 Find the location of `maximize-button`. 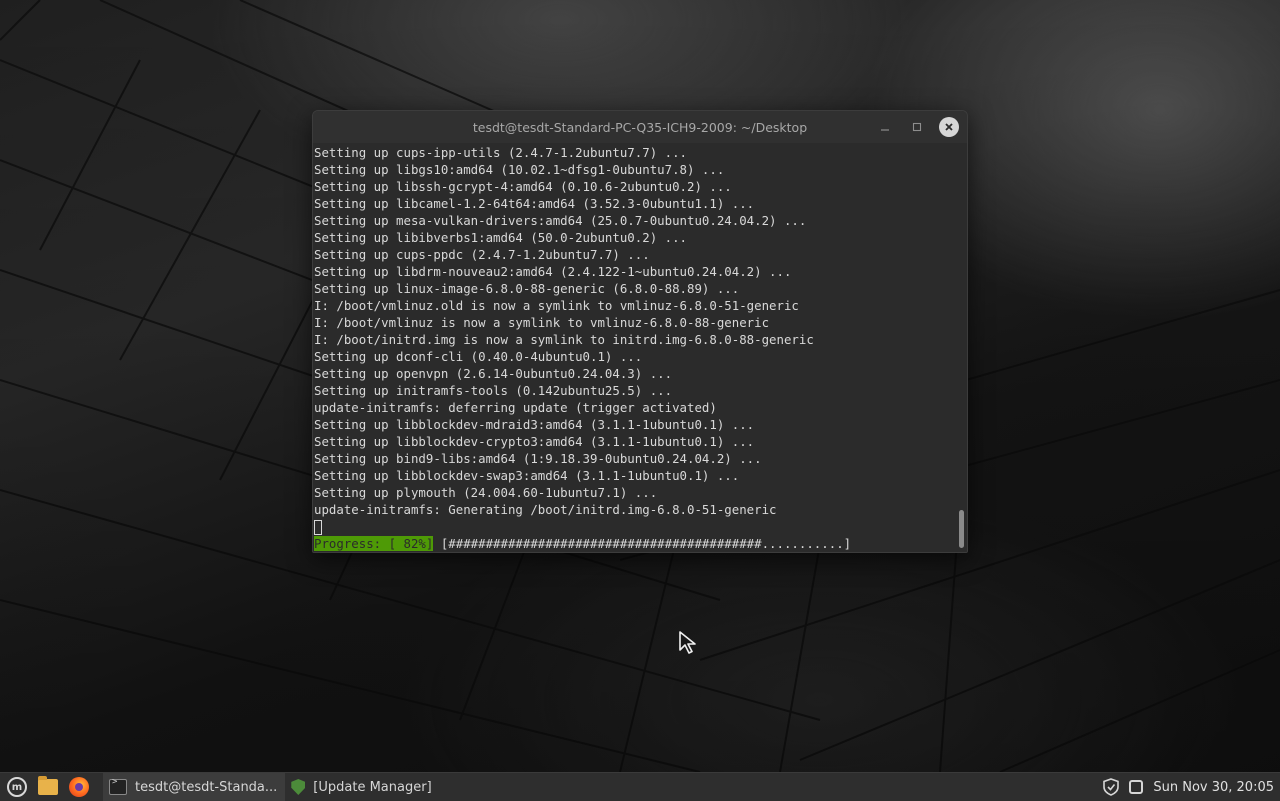

maximize-button is located at coordinates (917, 127).